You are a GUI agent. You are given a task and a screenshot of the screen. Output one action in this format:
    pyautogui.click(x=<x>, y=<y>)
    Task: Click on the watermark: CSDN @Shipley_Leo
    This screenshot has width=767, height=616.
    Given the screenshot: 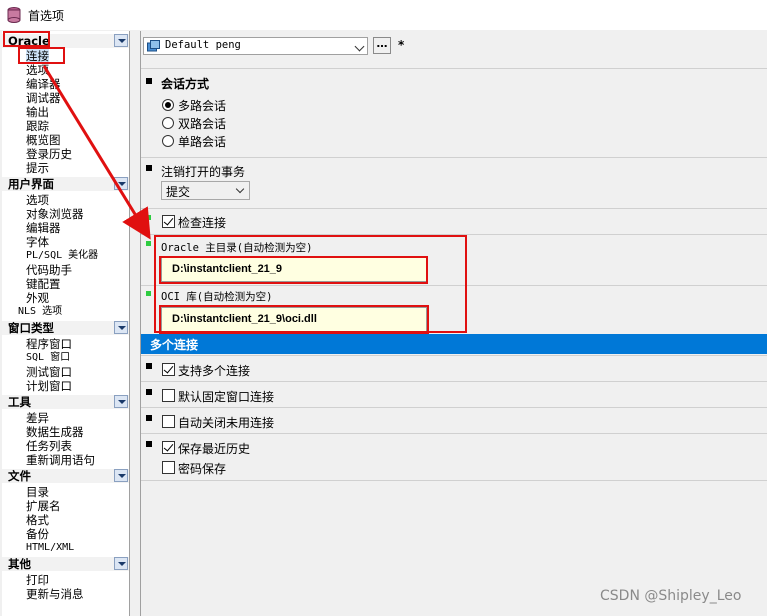 What is the action you would take?
    pyautogui.click(x=671, y=596)
    